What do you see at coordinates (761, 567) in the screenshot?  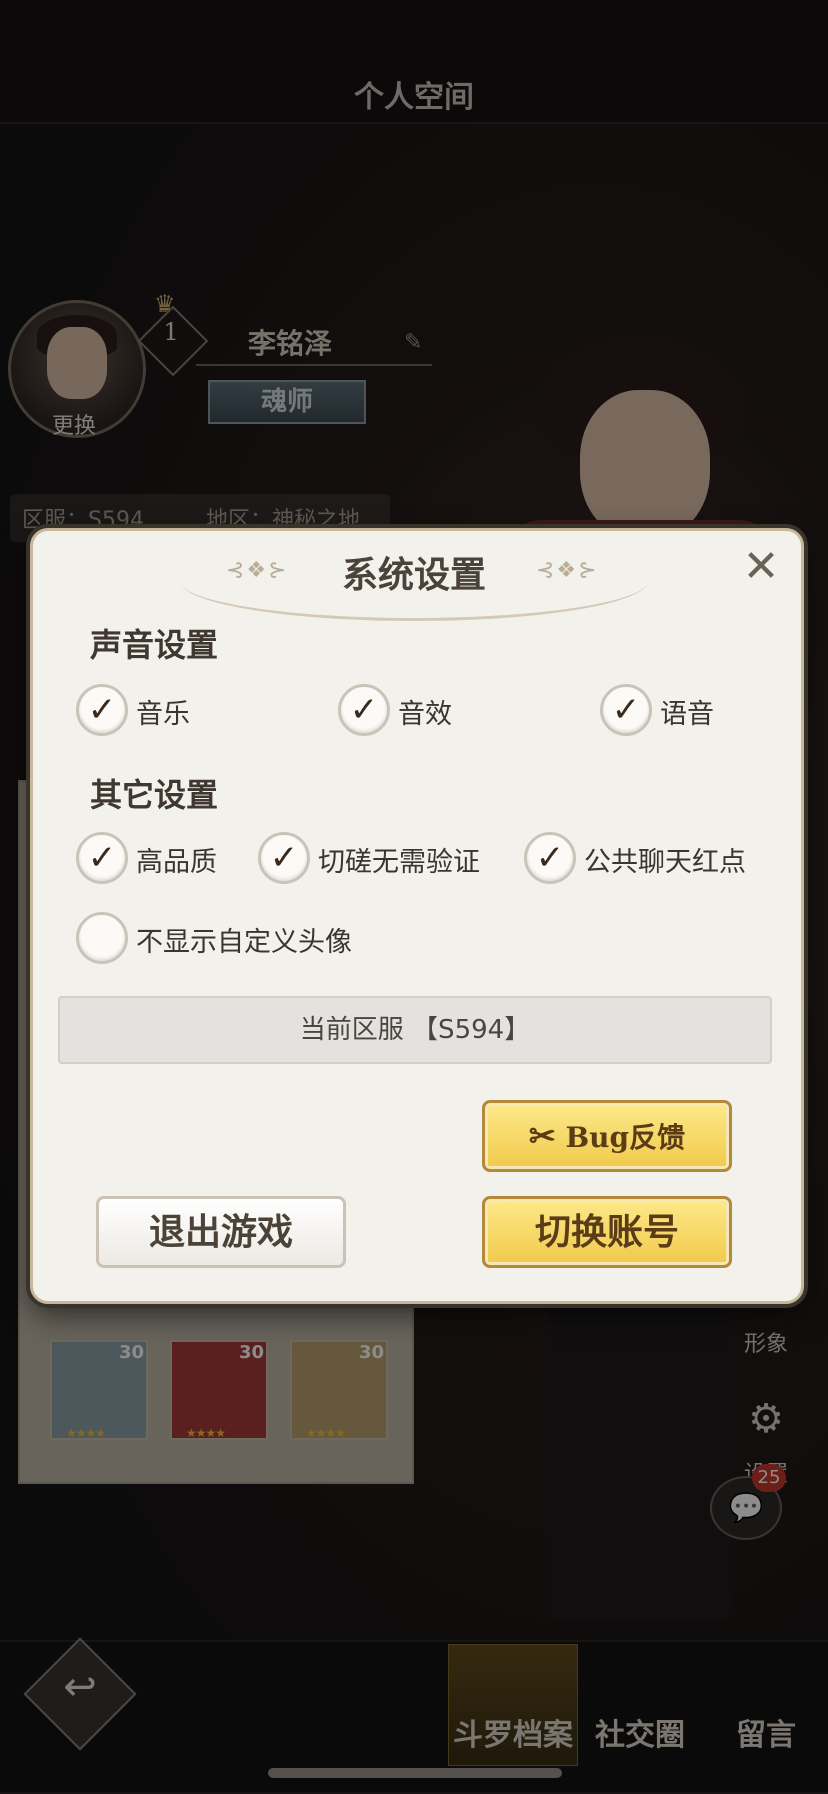 I see `close-icon: ✕` at bounding box center [761, 567].